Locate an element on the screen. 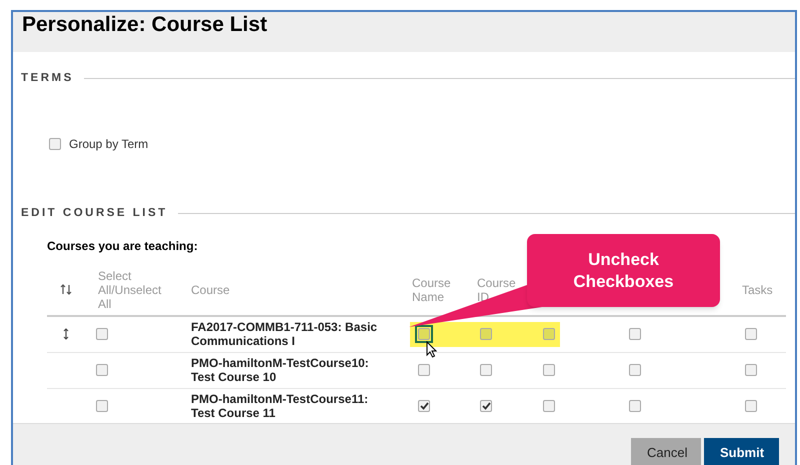 The height and width of the screenshot is (465, 800). cancel-button: Cancel is located at coordinates (666, 451).